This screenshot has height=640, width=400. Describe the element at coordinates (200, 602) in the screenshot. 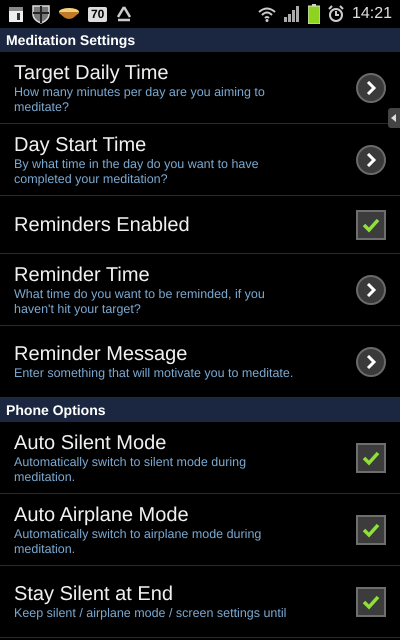

I see `settings-row: Stay Silent at End Keep silent / airplane mode / screen settings until` at that location.